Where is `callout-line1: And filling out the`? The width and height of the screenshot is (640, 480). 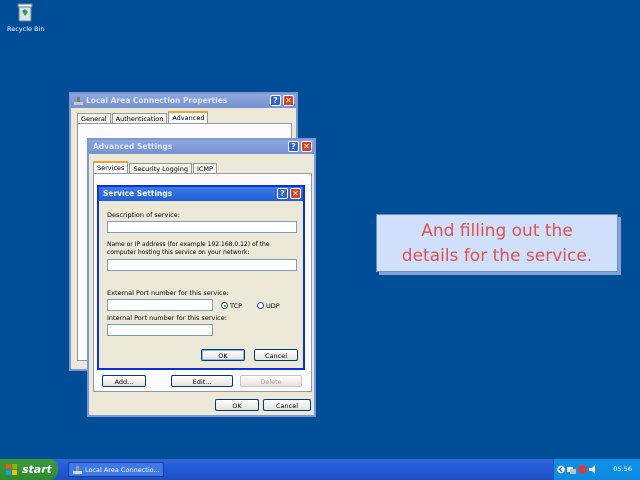 callout-line1: And filling out the is located at coordinates (497, 231).